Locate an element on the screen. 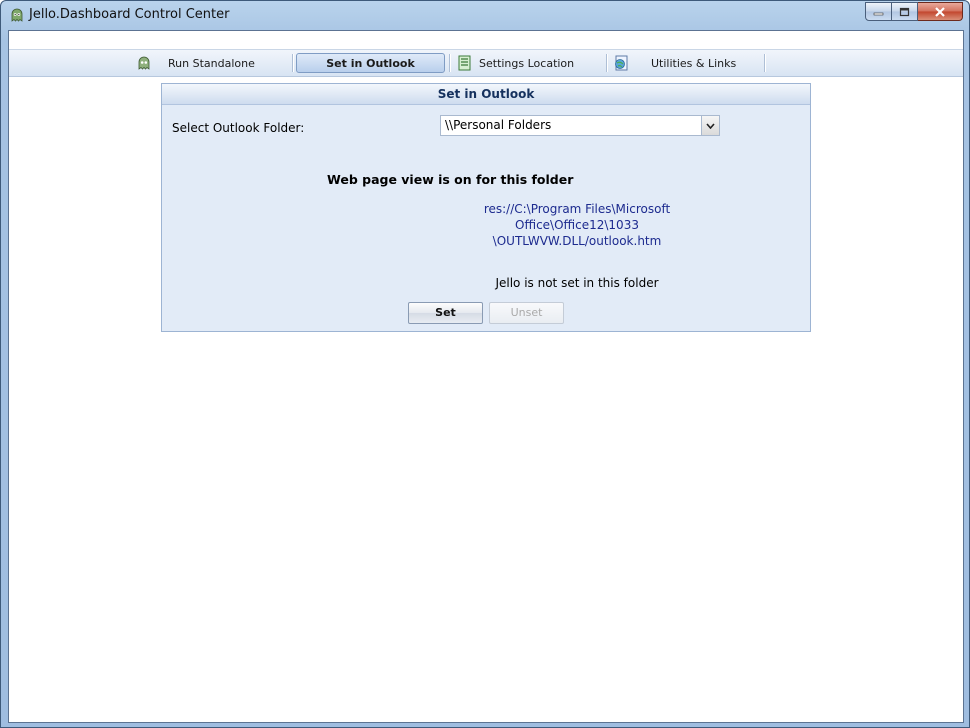 This screenshot has width=970, height=728. chevron-down-icon is located at coordinates (710, 125).